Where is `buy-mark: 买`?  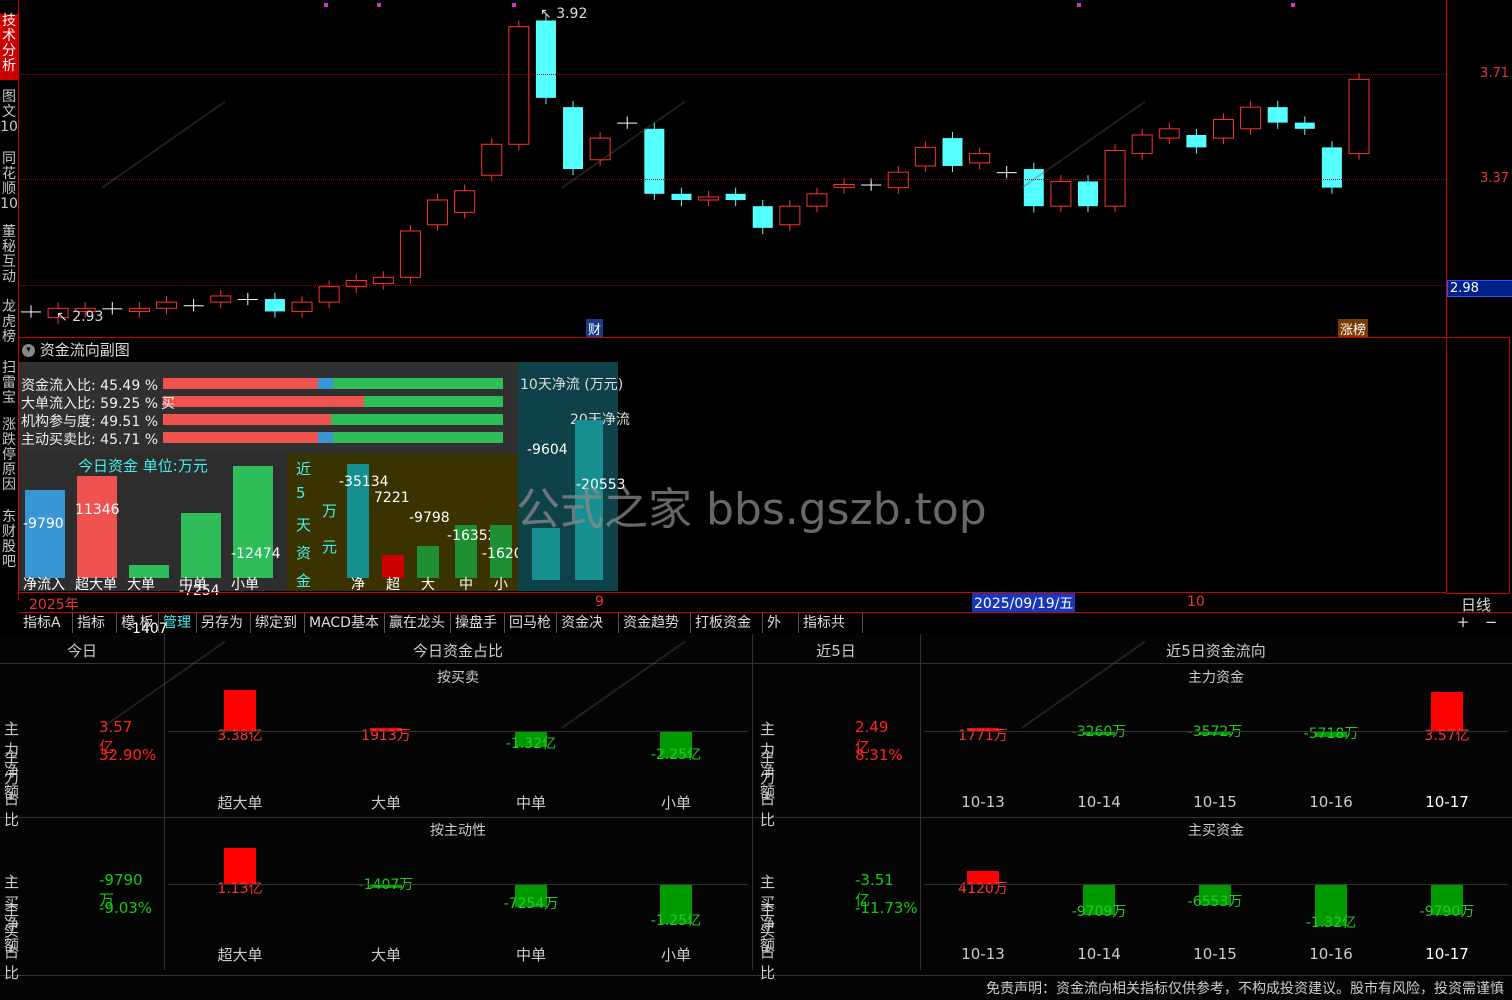 buy-mark: 买 is located at coordinates (168, 404).